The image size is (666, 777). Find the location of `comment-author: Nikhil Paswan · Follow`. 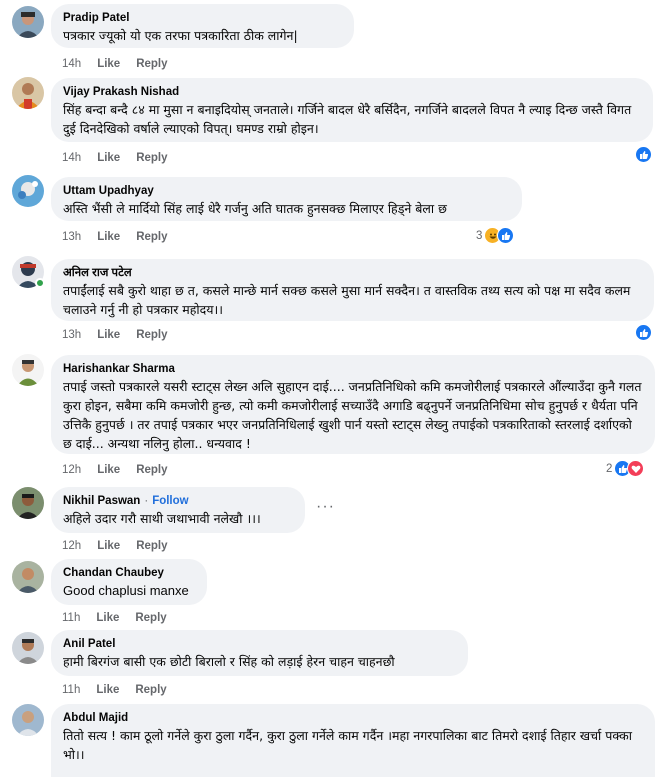

comment-author: Nikhil Paswan · Follow is located at coordinates (178, 501).